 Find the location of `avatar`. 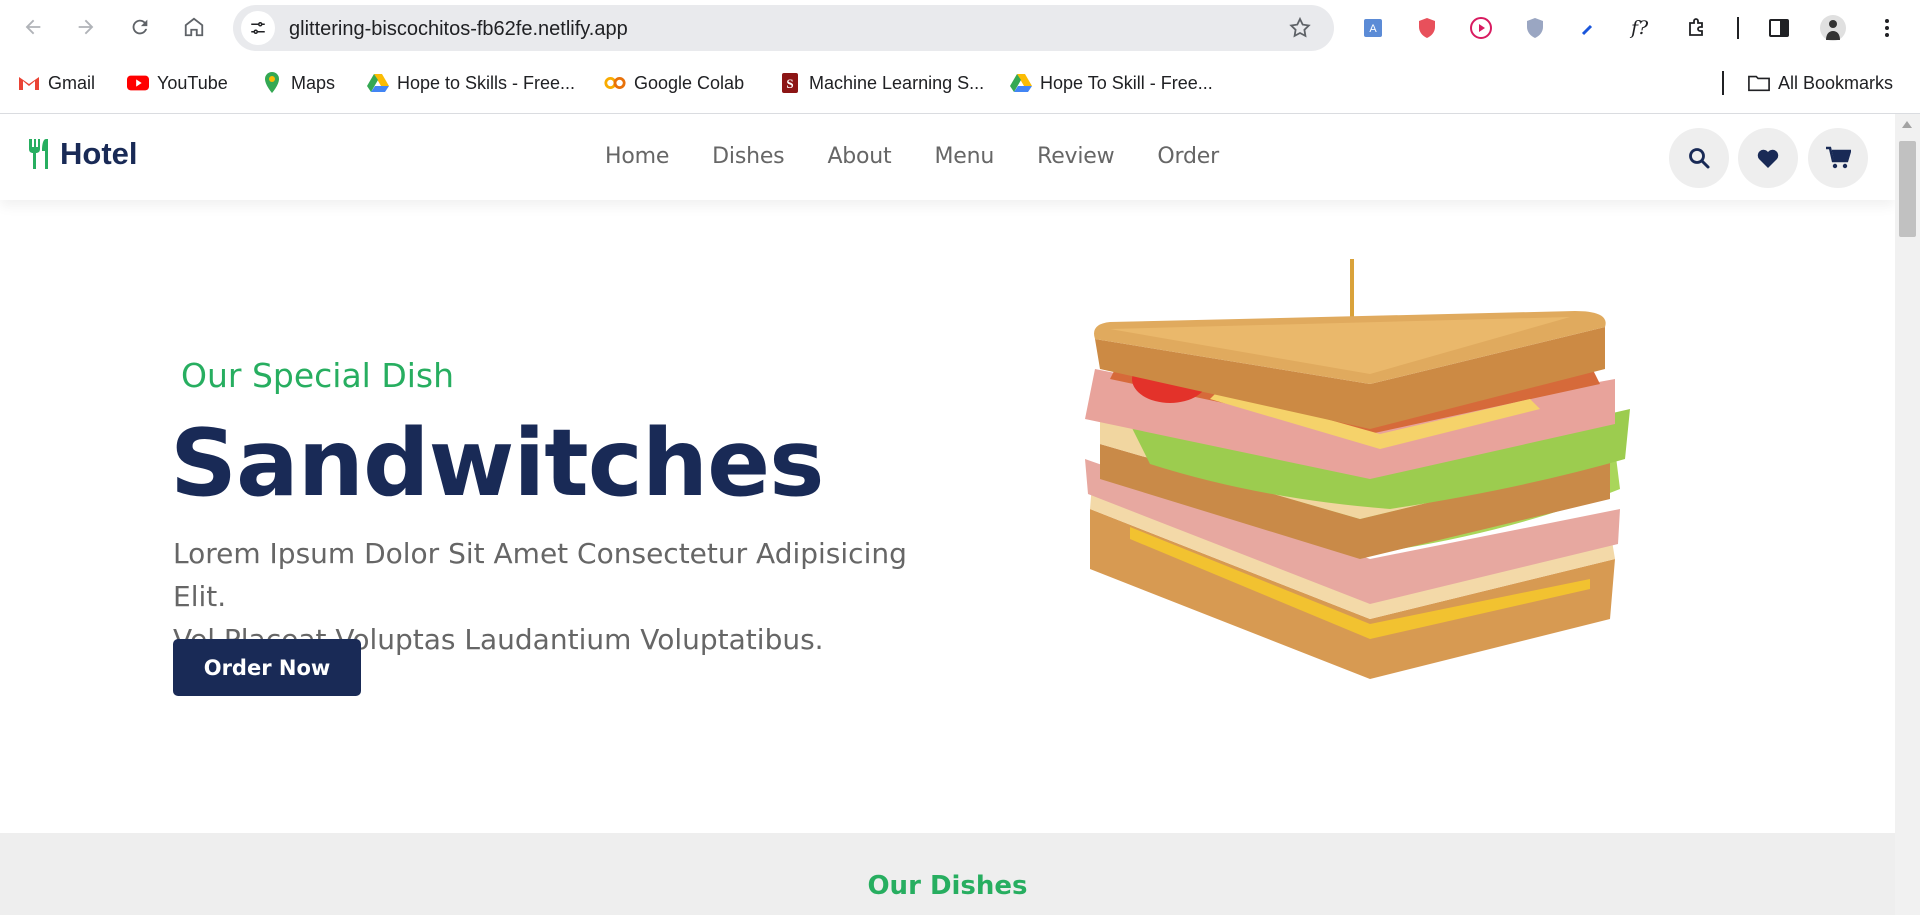

avatar is located at coordinates (1833, 28).